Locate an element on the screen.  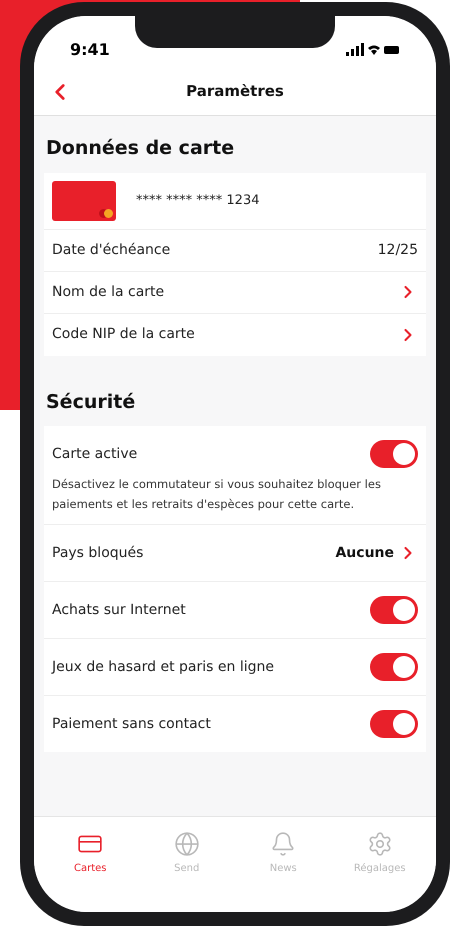
status-icons is located at coordinates (373, 50).